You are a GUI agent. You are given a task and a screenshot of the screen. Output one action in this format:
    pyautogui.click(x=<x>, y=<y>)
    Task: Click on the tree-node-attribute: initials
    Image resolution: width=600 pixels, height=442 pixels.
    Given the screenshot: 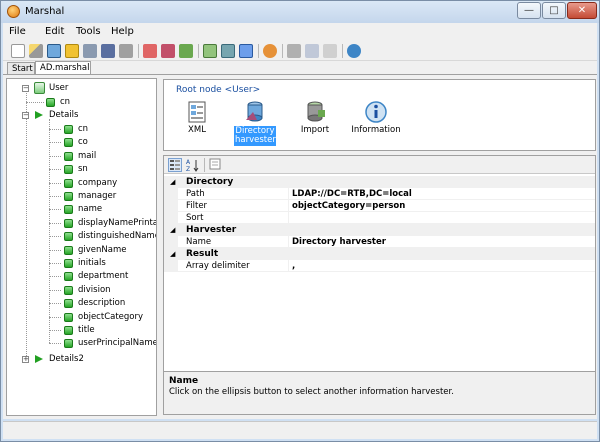 What is the action you would take?
    pyautogui.click(x=87, y=263)
    